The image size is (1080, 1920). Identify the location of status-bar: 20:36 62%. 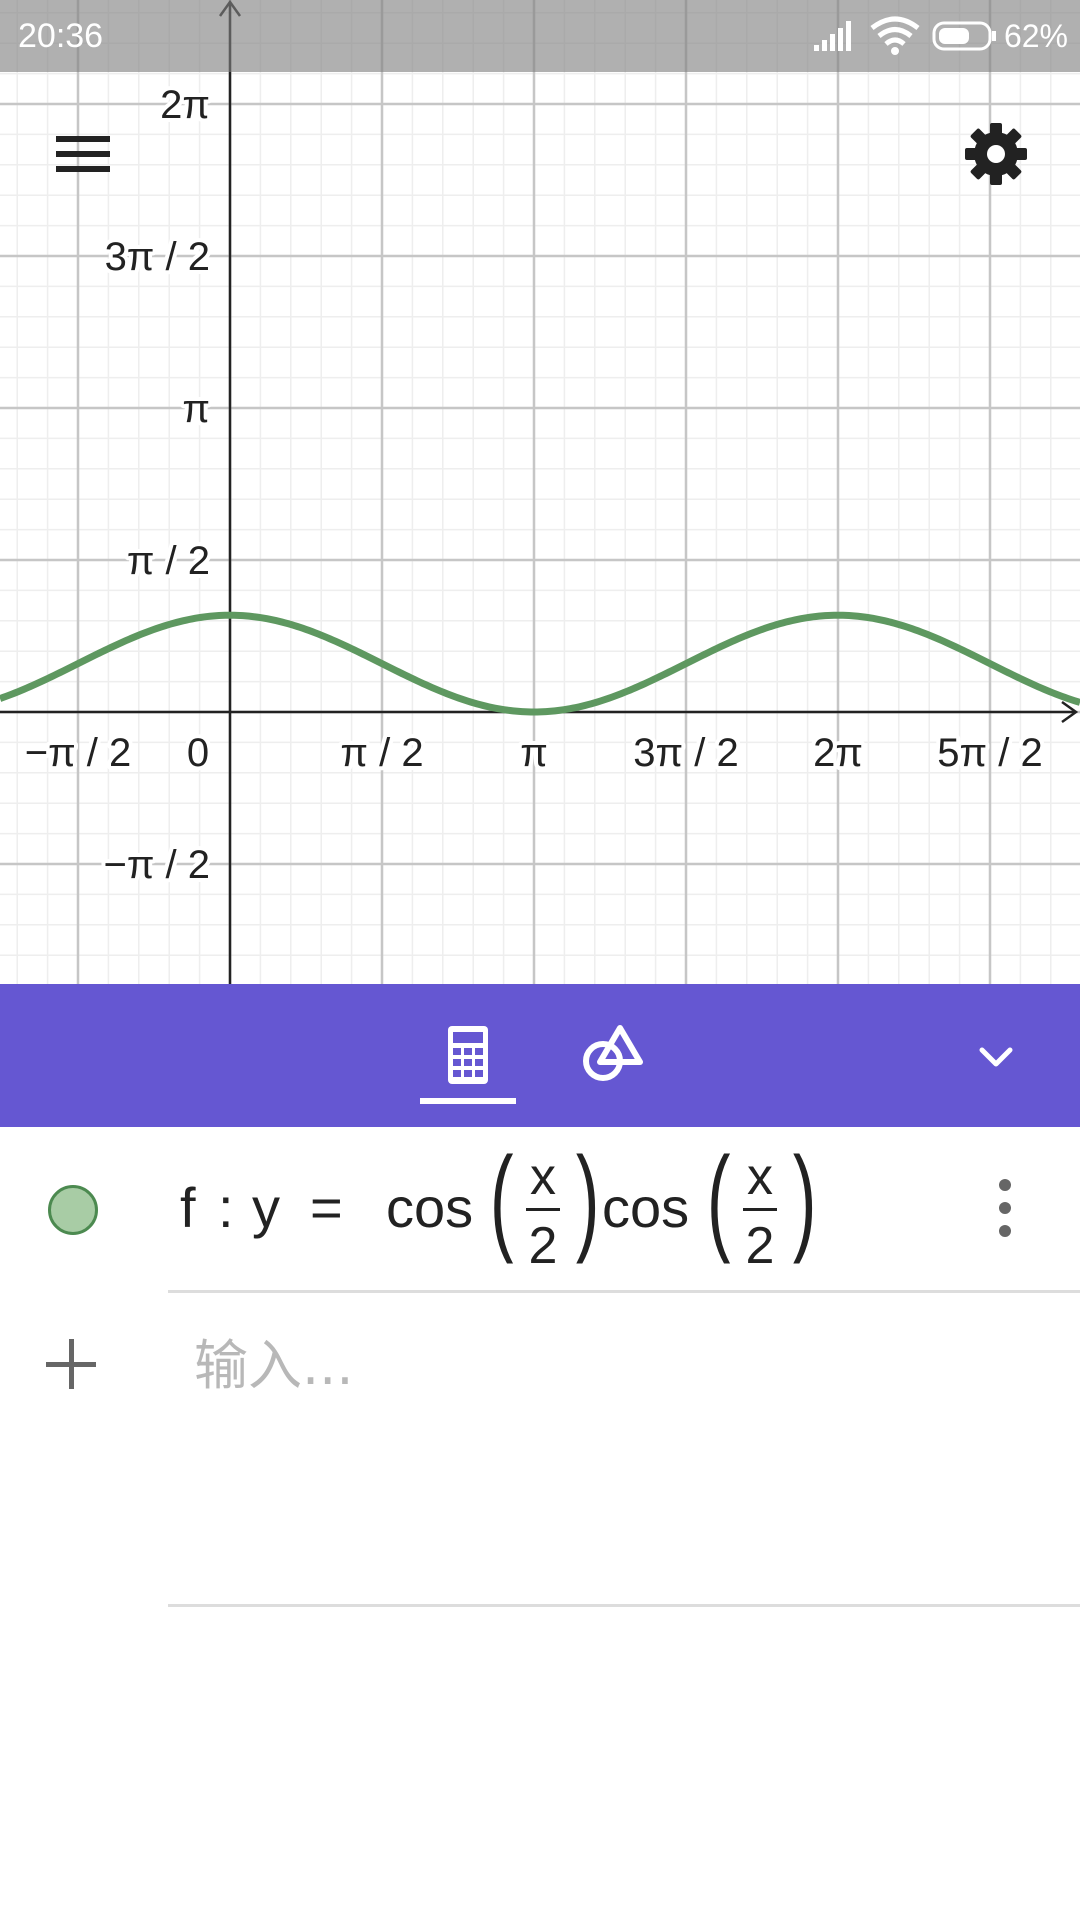
(540, 36).